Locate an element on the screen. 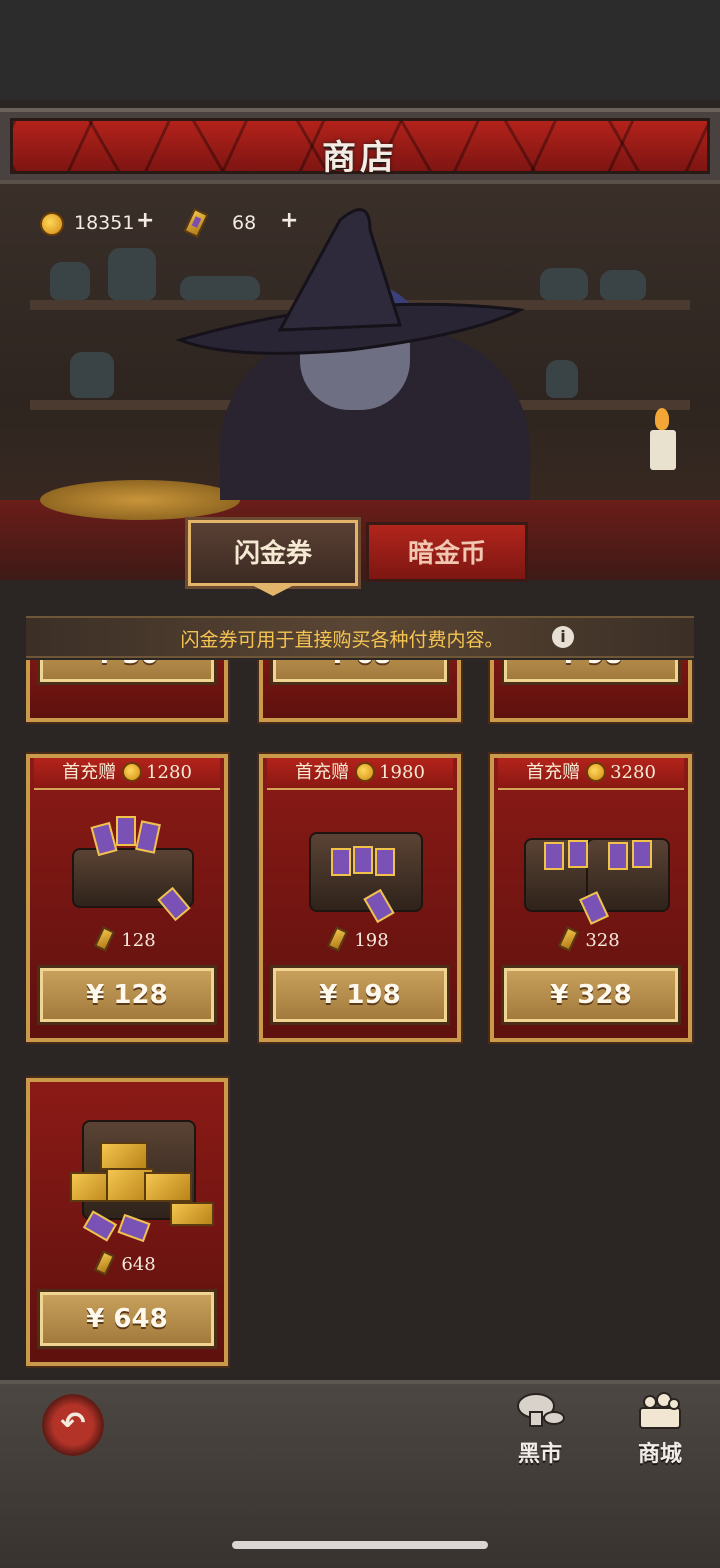 The height and width of the screenshot is (1568, 720). nav-black-market: 黑市 is located at coordinates (540, 1429).